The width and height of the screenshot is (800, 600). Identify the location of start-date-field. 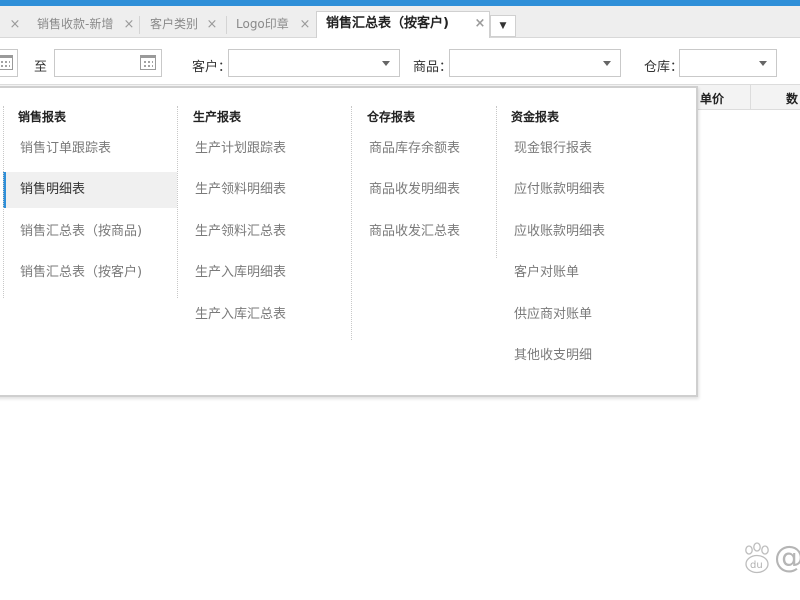
(9, 63).